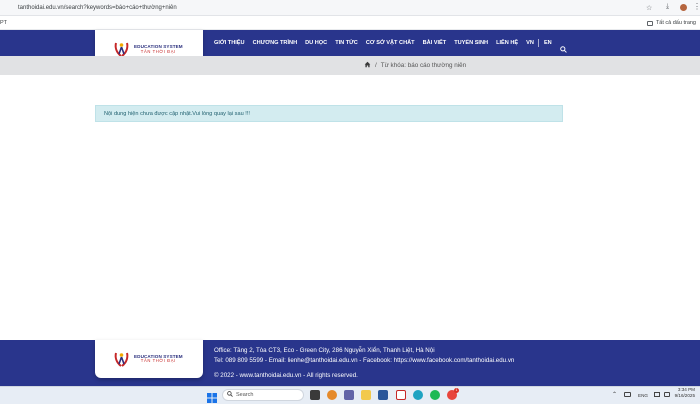 The width and height of the screenshot is (700, 408). What do you see at coordinates (614, 394) in the screenshot?
I see `tray-overflow-icon: ⌃` at bounding box center [614, 394].